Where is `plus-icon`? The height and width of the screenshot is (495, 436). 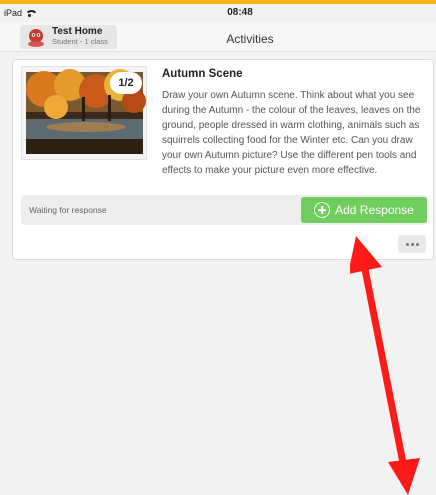 plus-icon is located at coordinates (322, 210).